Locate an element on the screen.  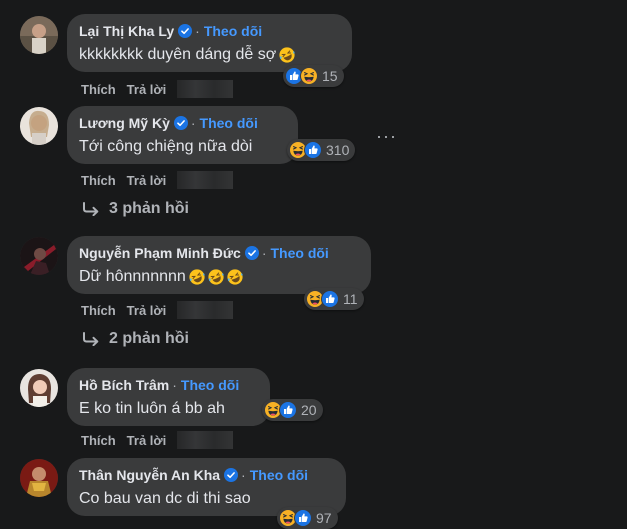
commenter-name: Hồ Bích Trâm is located at coordinates (124, 385).